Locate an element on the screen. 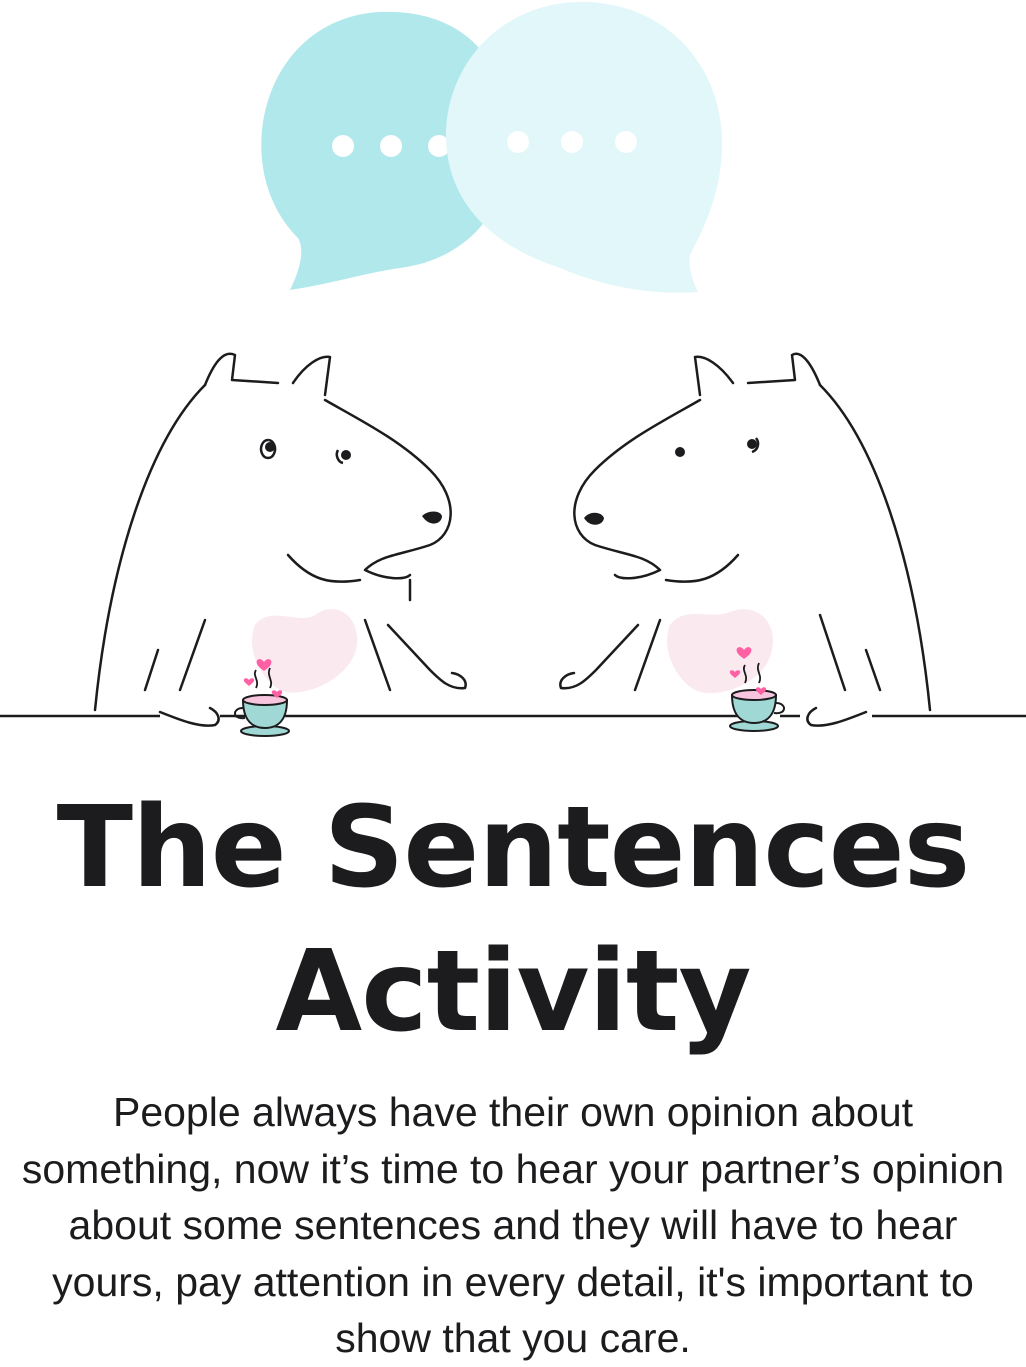 The width and height of the screenshot is (1026, 1367). page-title-line-2: Activity is located at coordinates (513, 992).